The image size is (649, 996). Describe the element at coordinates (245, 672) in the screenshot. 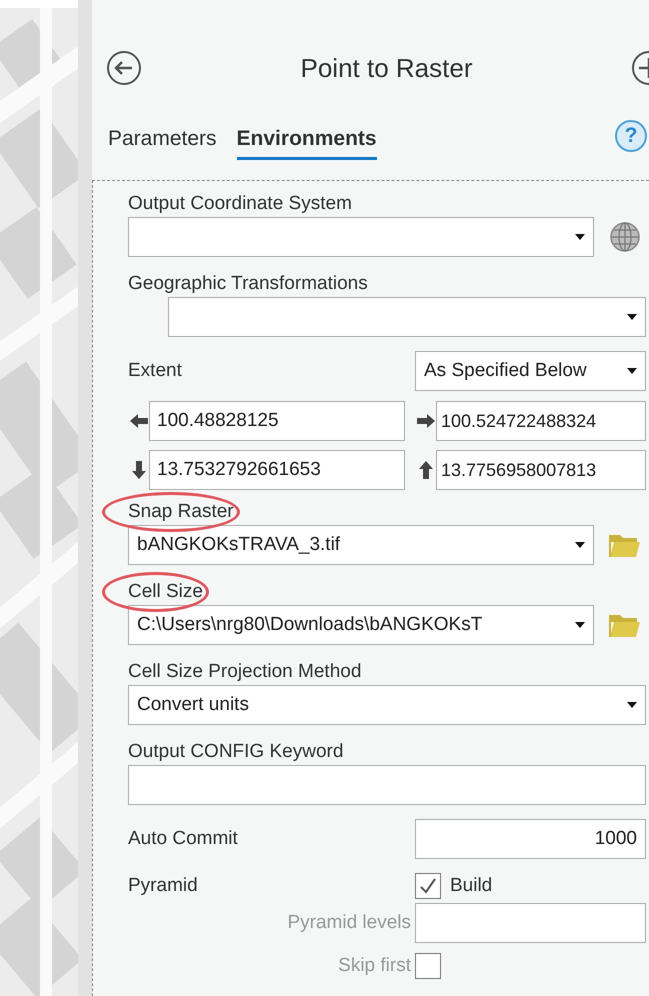

I see `field-label: Cell Size Projection Method` at that location.